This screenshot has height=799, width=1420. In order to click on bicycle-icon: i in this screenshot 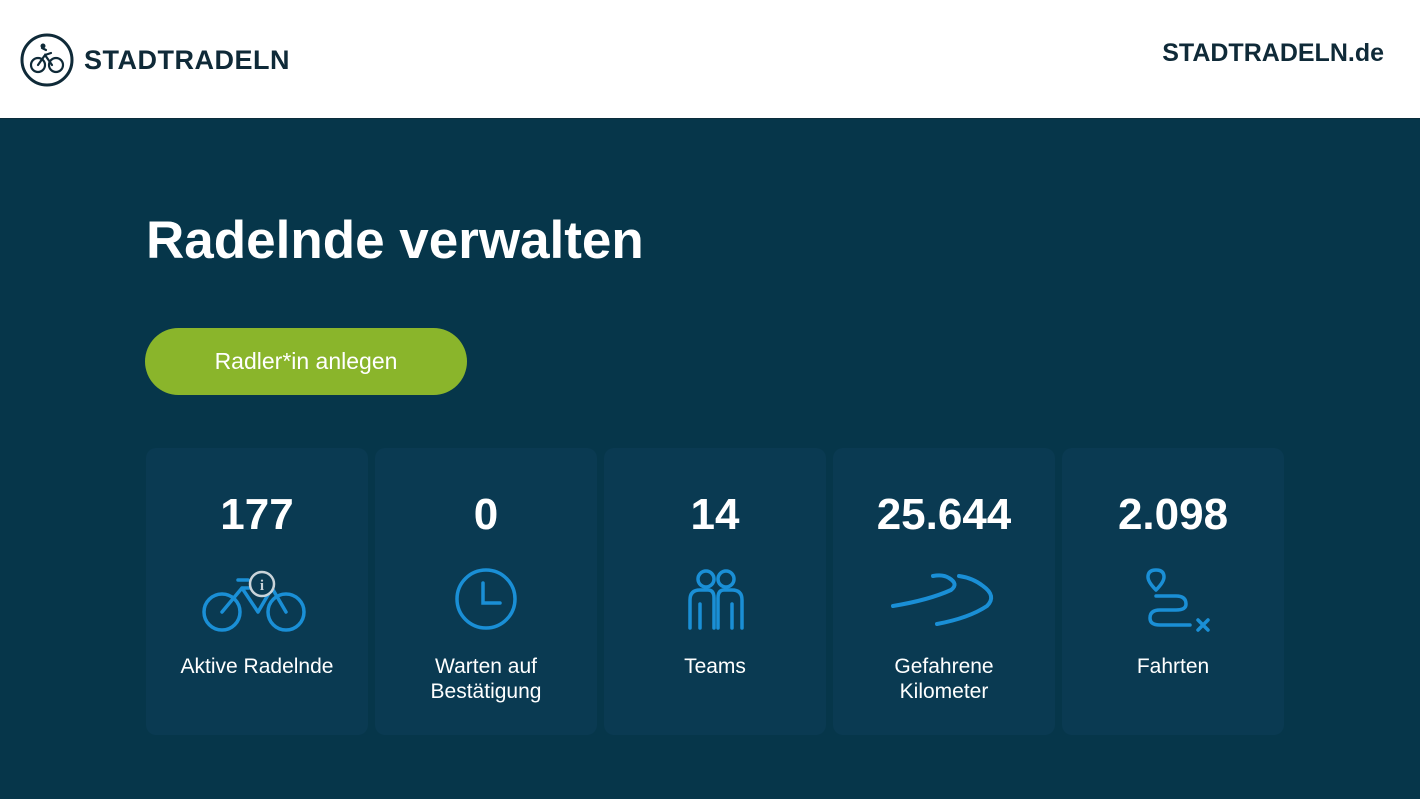, I will do `click(257, 601)`.